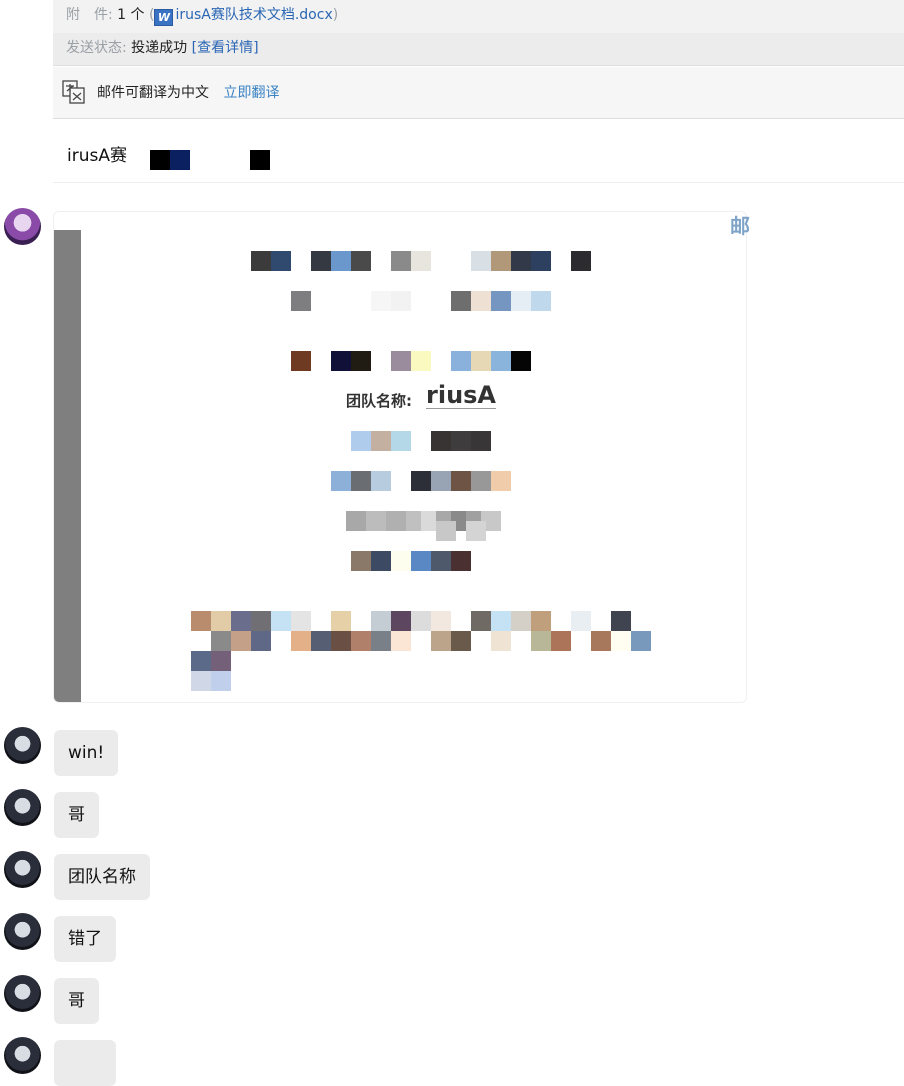 The image size is (904, 1086). I want to click on side-glyph: 邮, so click(740, 226).